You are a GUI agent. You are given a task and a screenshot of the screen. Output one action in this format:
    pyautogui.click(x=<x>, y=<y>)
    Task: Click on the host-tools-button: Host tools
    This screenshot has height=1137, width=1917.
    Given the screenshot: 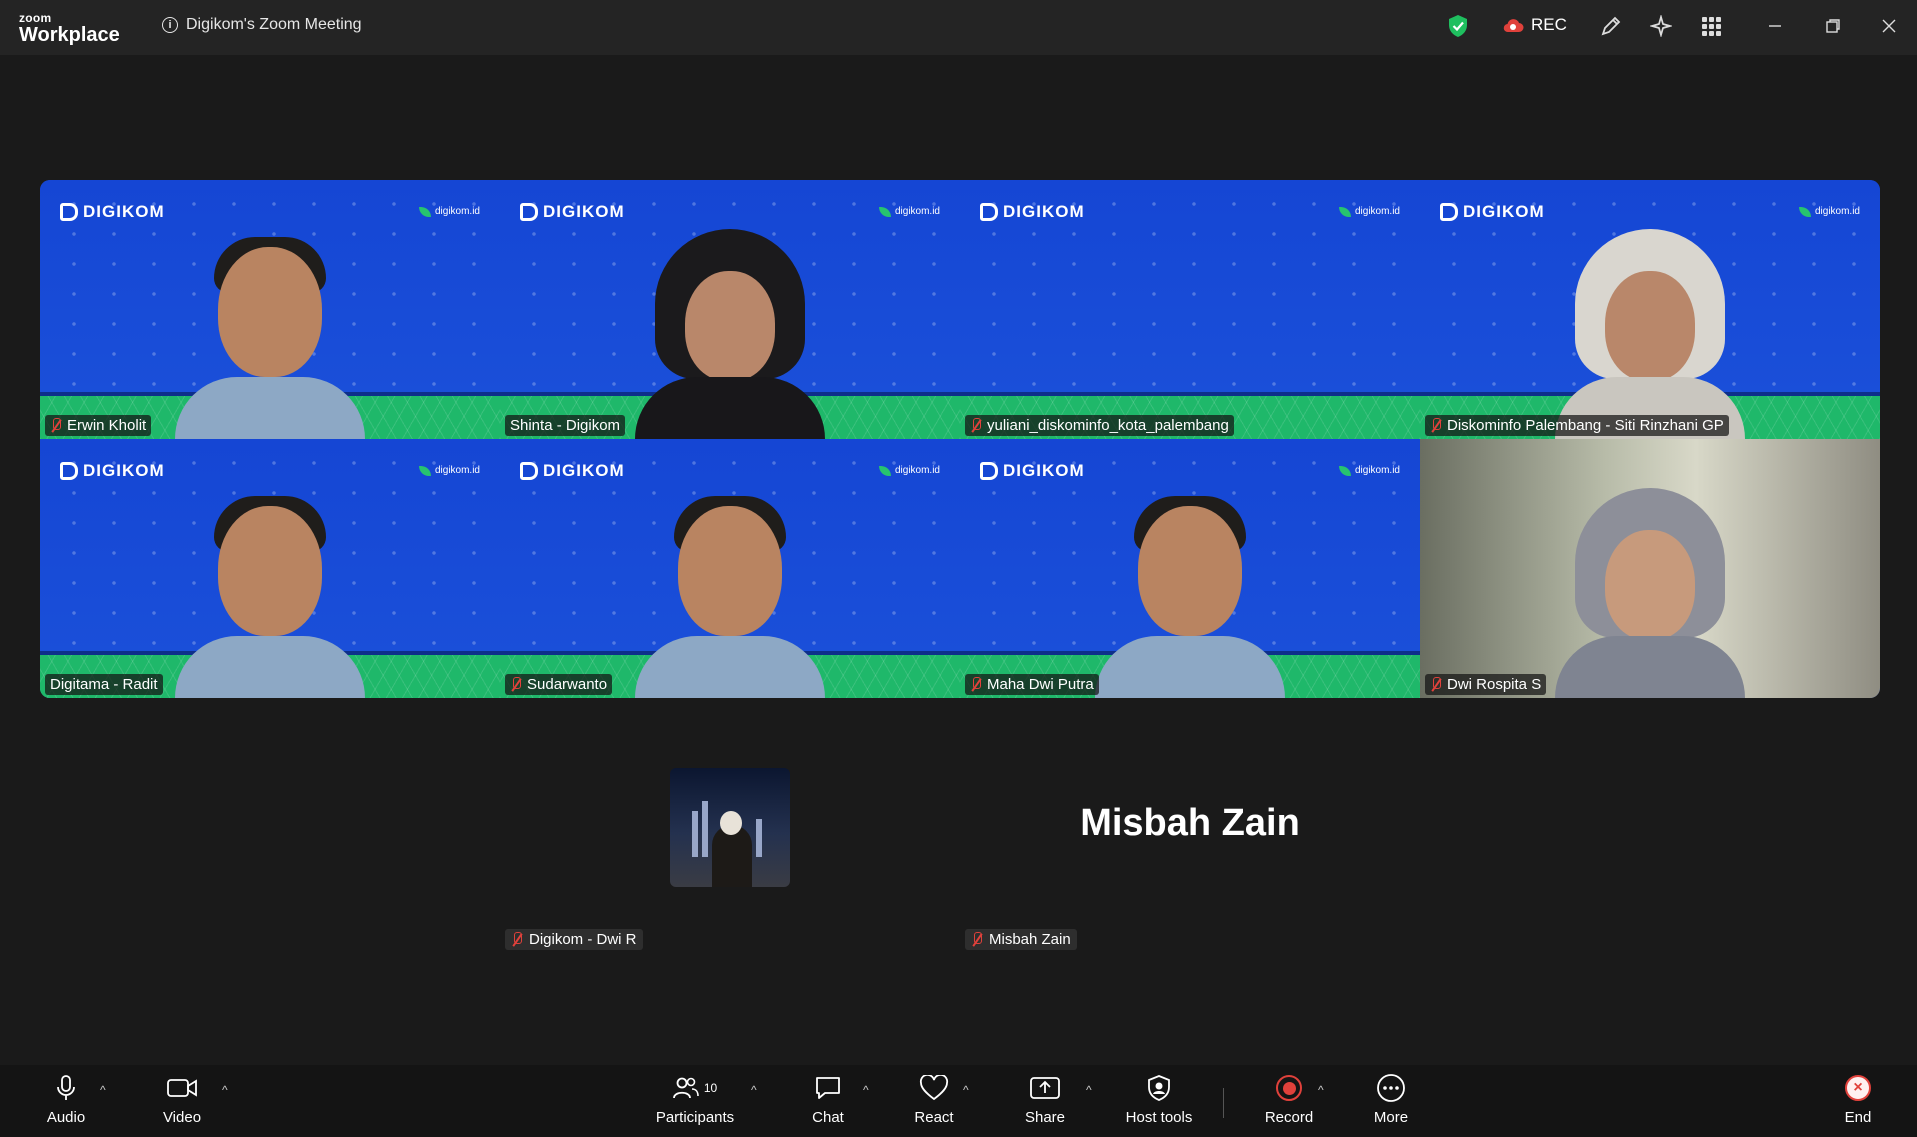 What is the action you would take?
    pyautogui.click(x=1159, y=1099)
    